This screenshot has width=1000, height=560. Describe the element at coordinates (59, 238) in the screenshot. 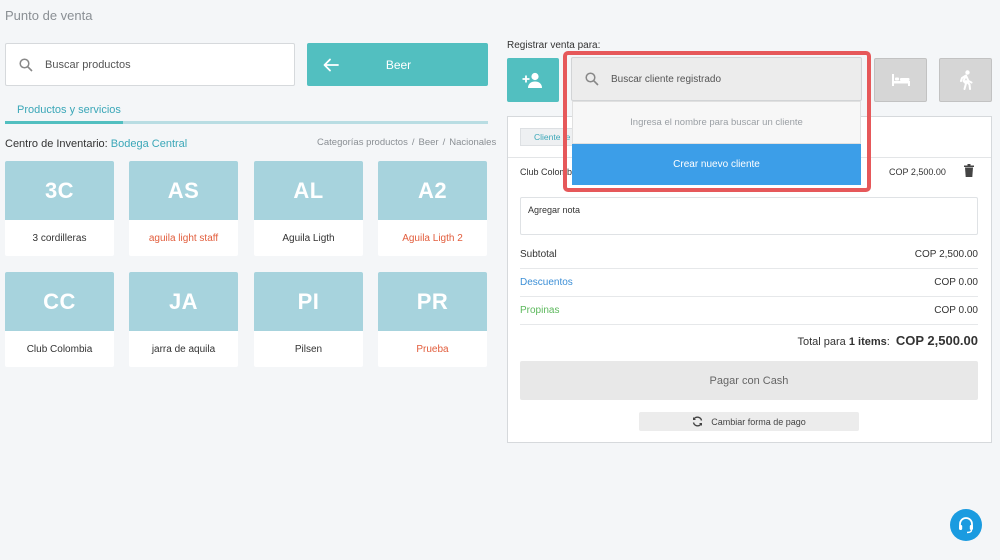

I see `product-name: 3 cordilleras` at that location.